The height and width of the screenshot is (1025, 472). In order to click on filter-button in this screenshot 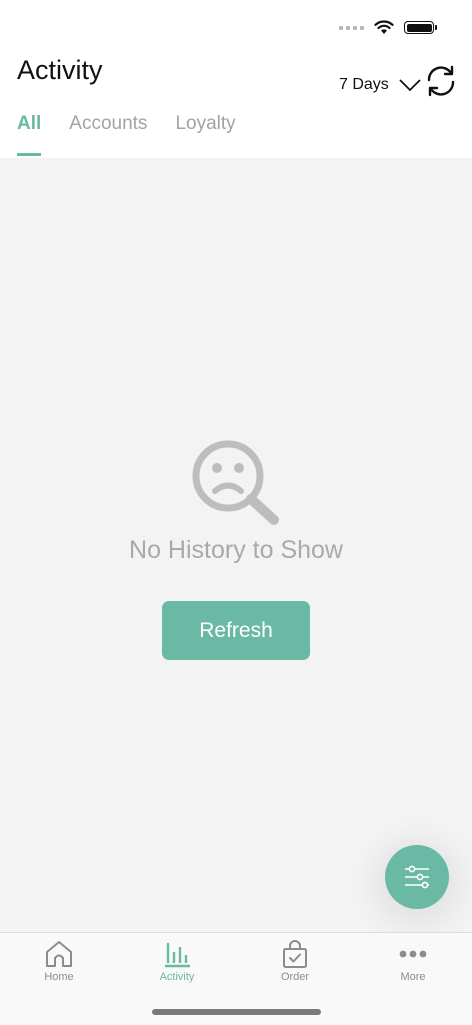, I will do `click(417, 877)`.